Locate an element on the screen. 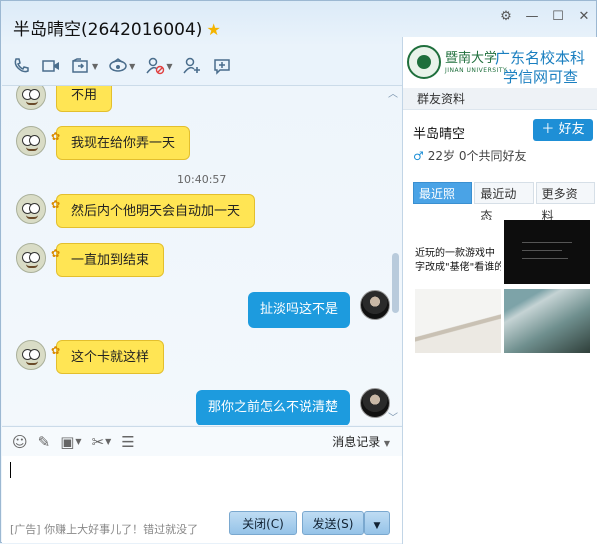  add-user-icon is located at coordinates (192, 66).